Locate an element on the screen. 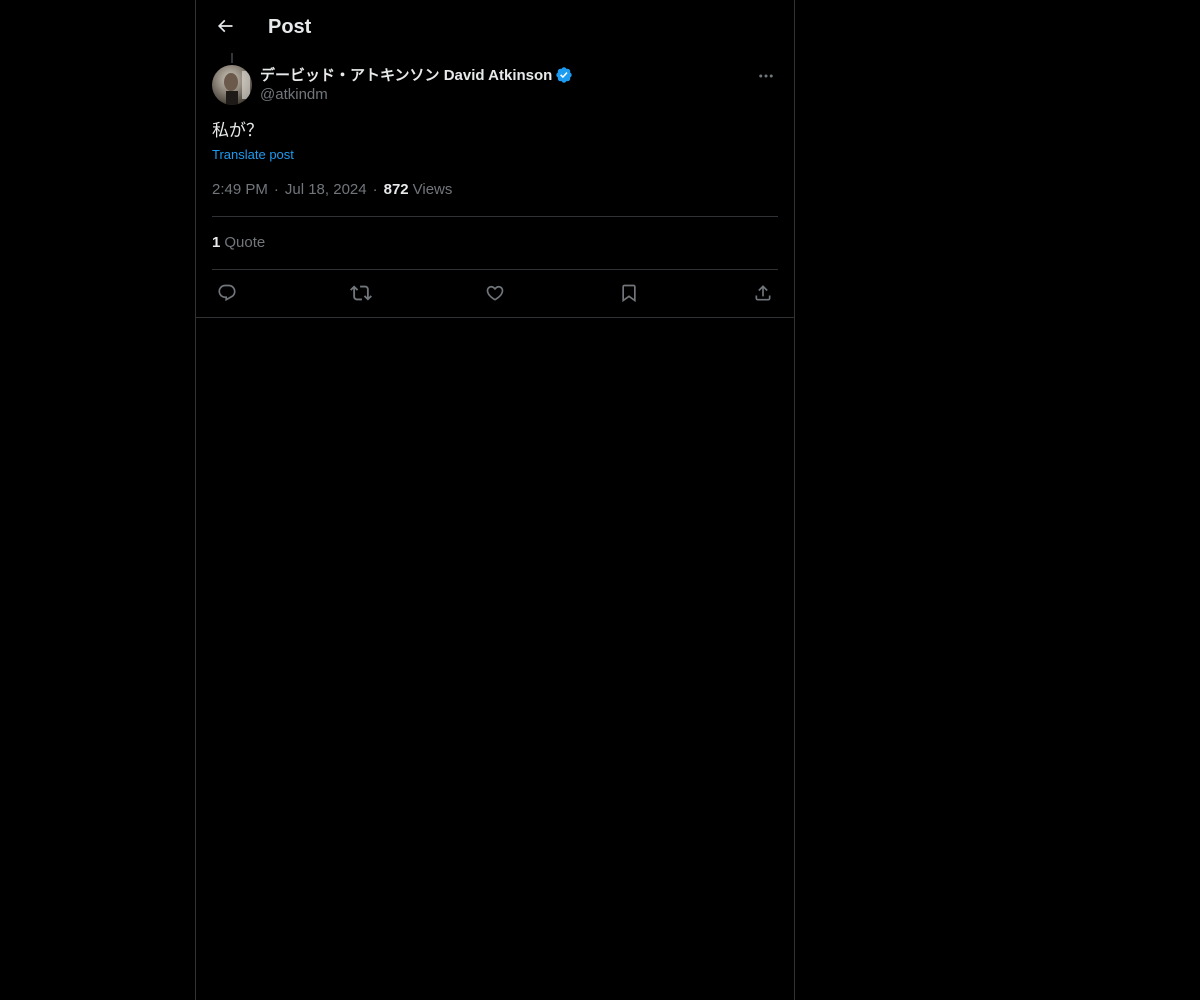  bookmark-icon is located at coordinates (629, 293).